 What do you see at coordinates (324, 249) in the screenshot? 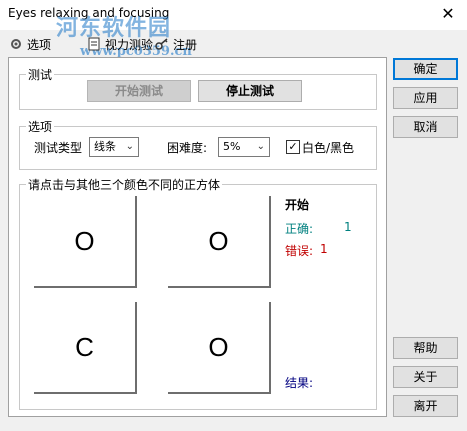
I see `wrong-value: 1` at bounding box center [324, 249].